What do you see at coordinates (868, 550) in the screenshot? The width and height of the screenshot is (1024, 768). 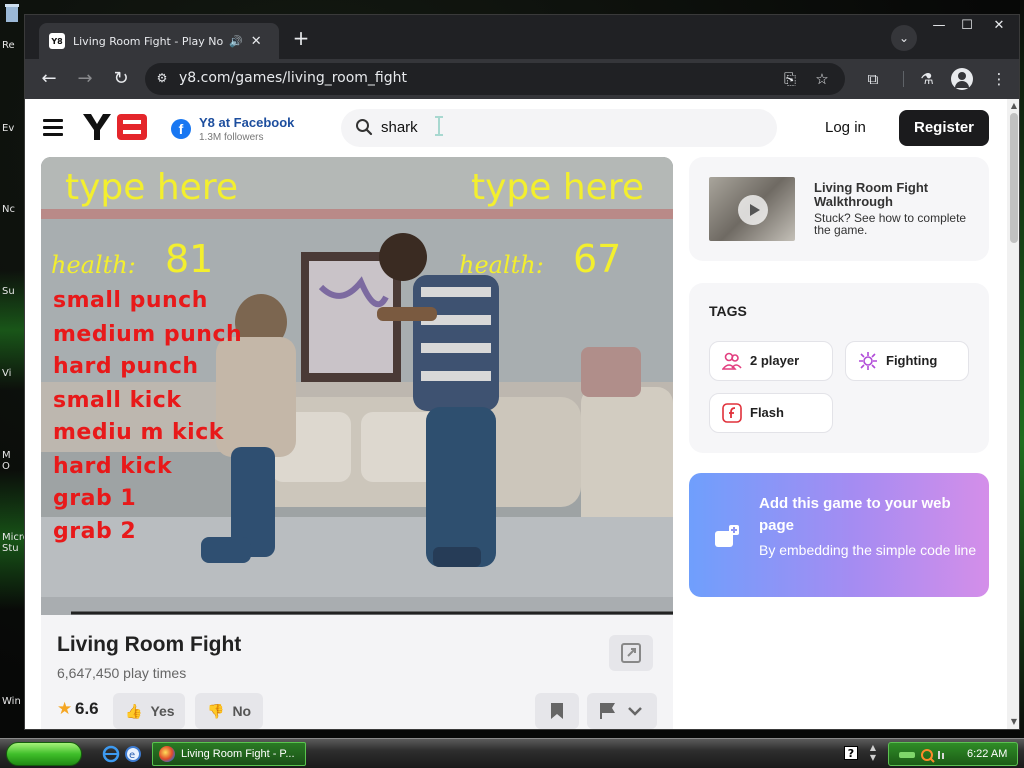 I see `embed-desc: By embedding the simple code line` at bounding box center [868, 550].